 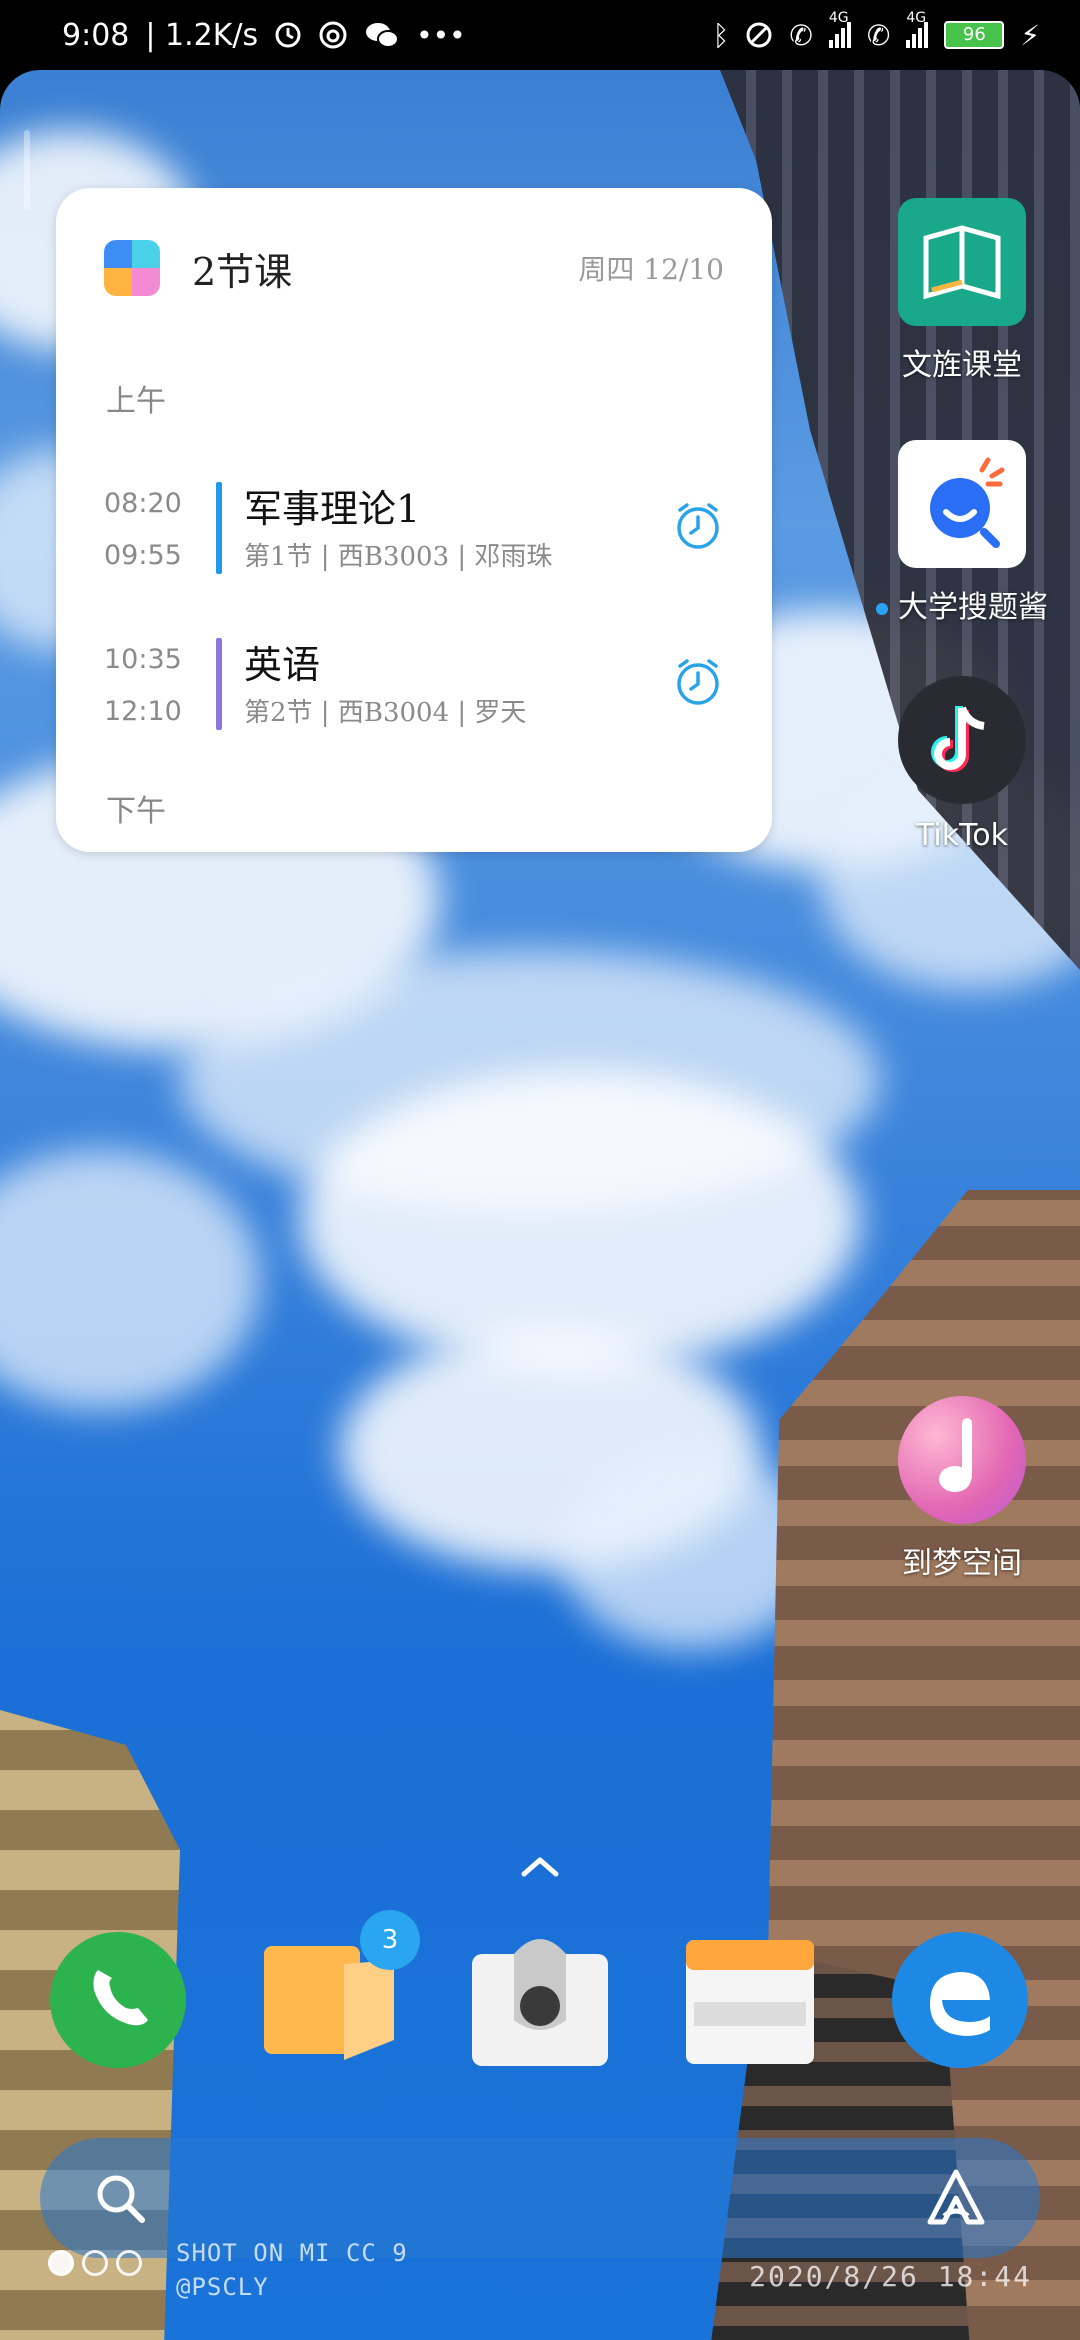 What do you see at coordinates (120, 2198) in the screenshot?
I see `search-icon` at bounding box center [120, 2198].